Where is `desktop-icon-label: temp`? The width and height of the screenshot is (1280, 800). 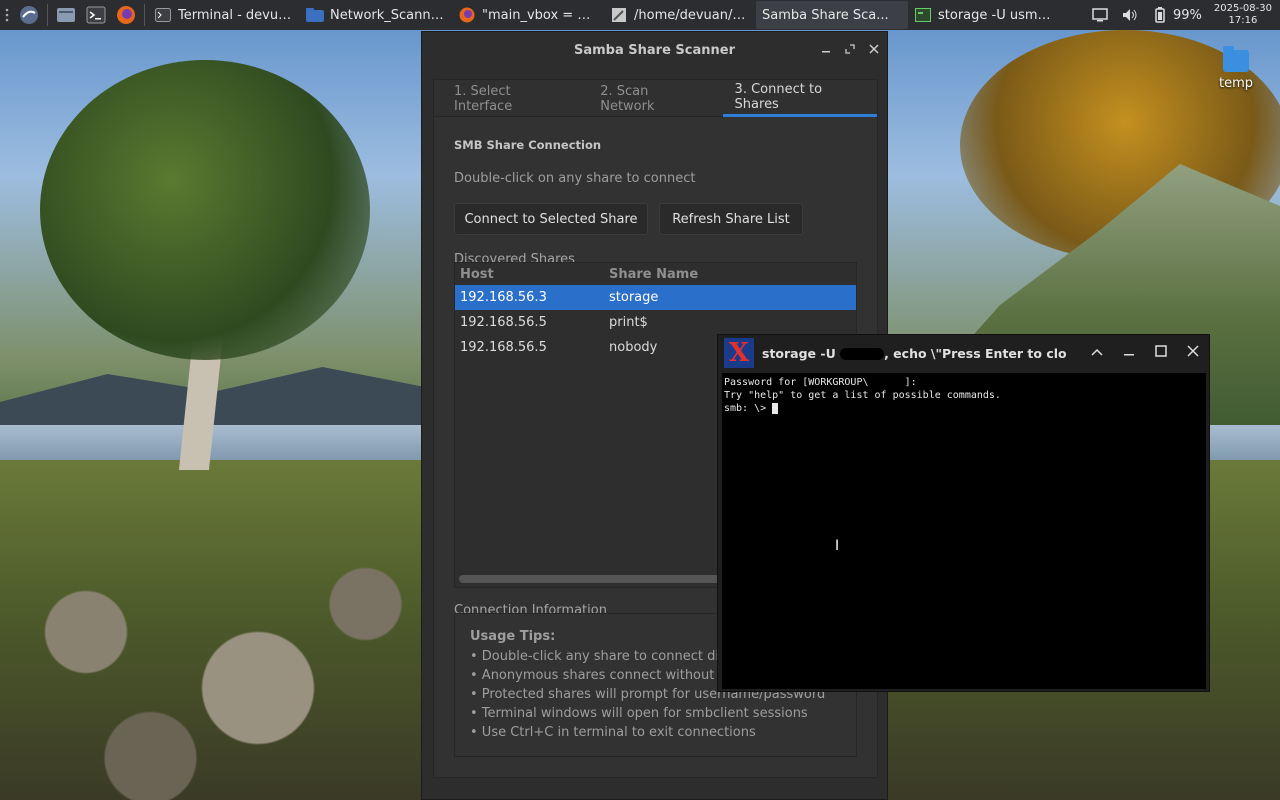 desktop-icon-label: temp is located at coordinates (1235, 83).